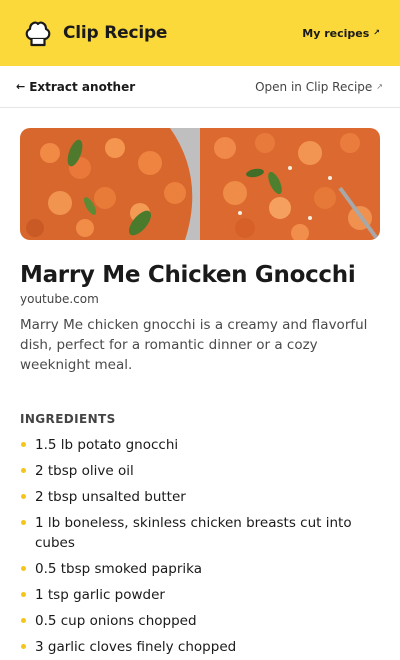 This screenshot has height=660, width=400. I want to click on ingredient-text: 0.5 tbsp smoked paprika, so click(119, 569).